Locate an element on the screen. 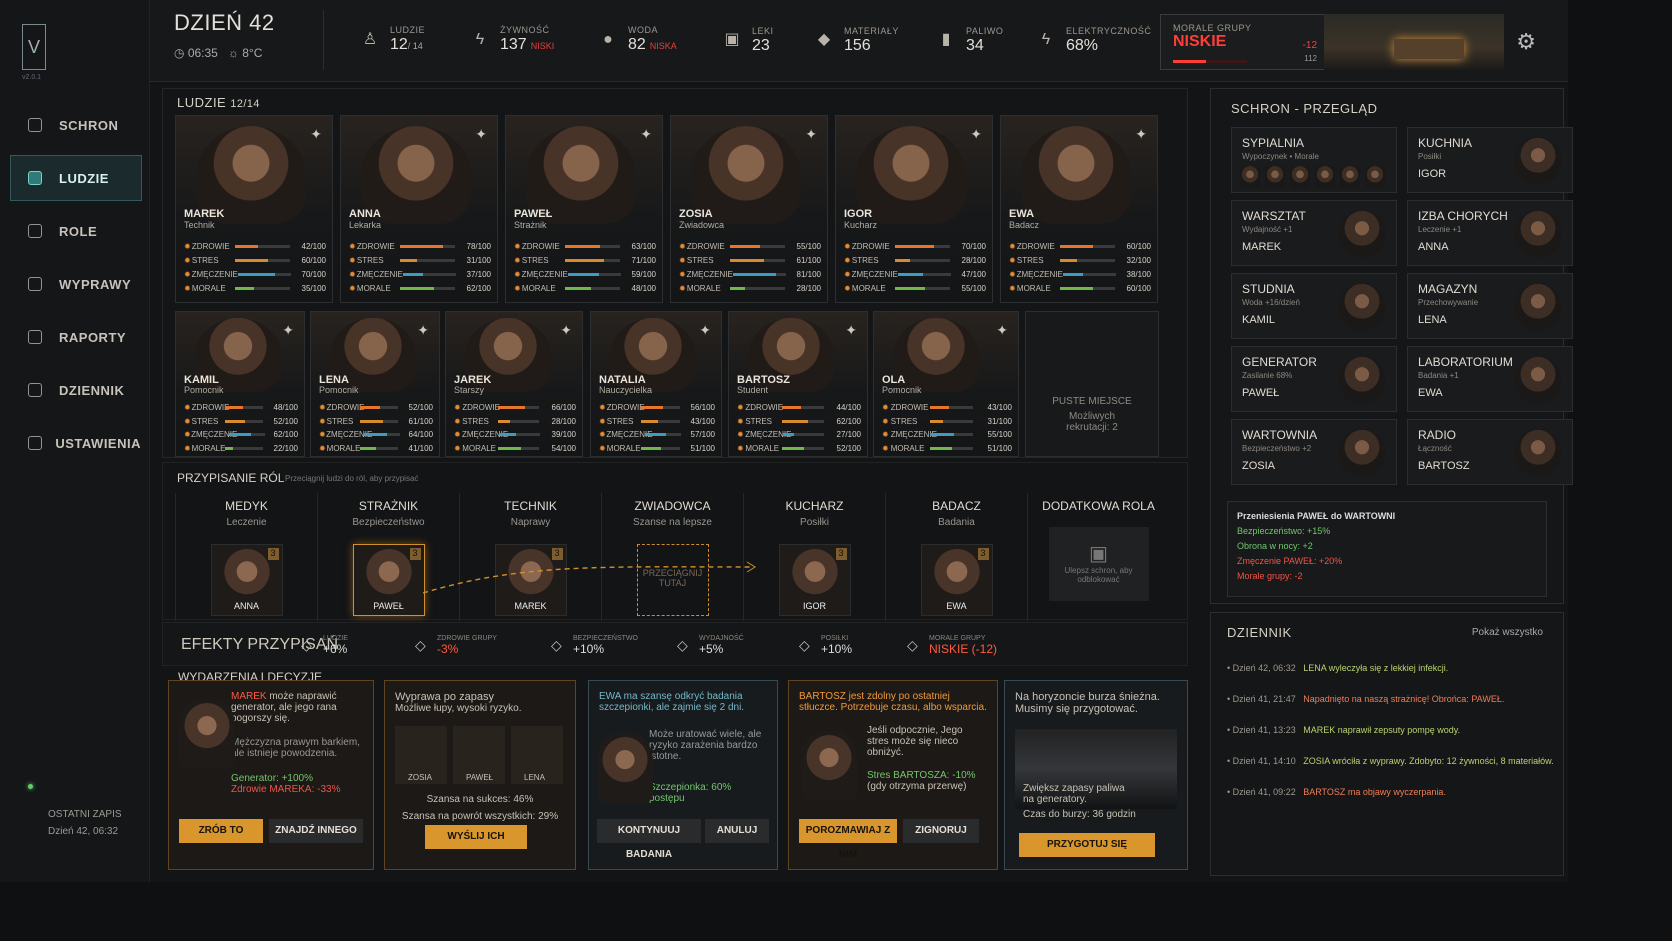 The image size is (1672, 941). nav-role: ROLE is located at coordinates (76, 231).